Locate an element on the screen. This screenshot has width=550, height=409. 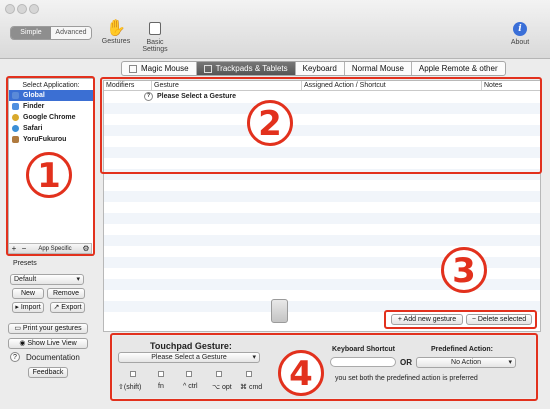
show-live-view-button: ◉ Show Live View is located at coordinates (48, 343).